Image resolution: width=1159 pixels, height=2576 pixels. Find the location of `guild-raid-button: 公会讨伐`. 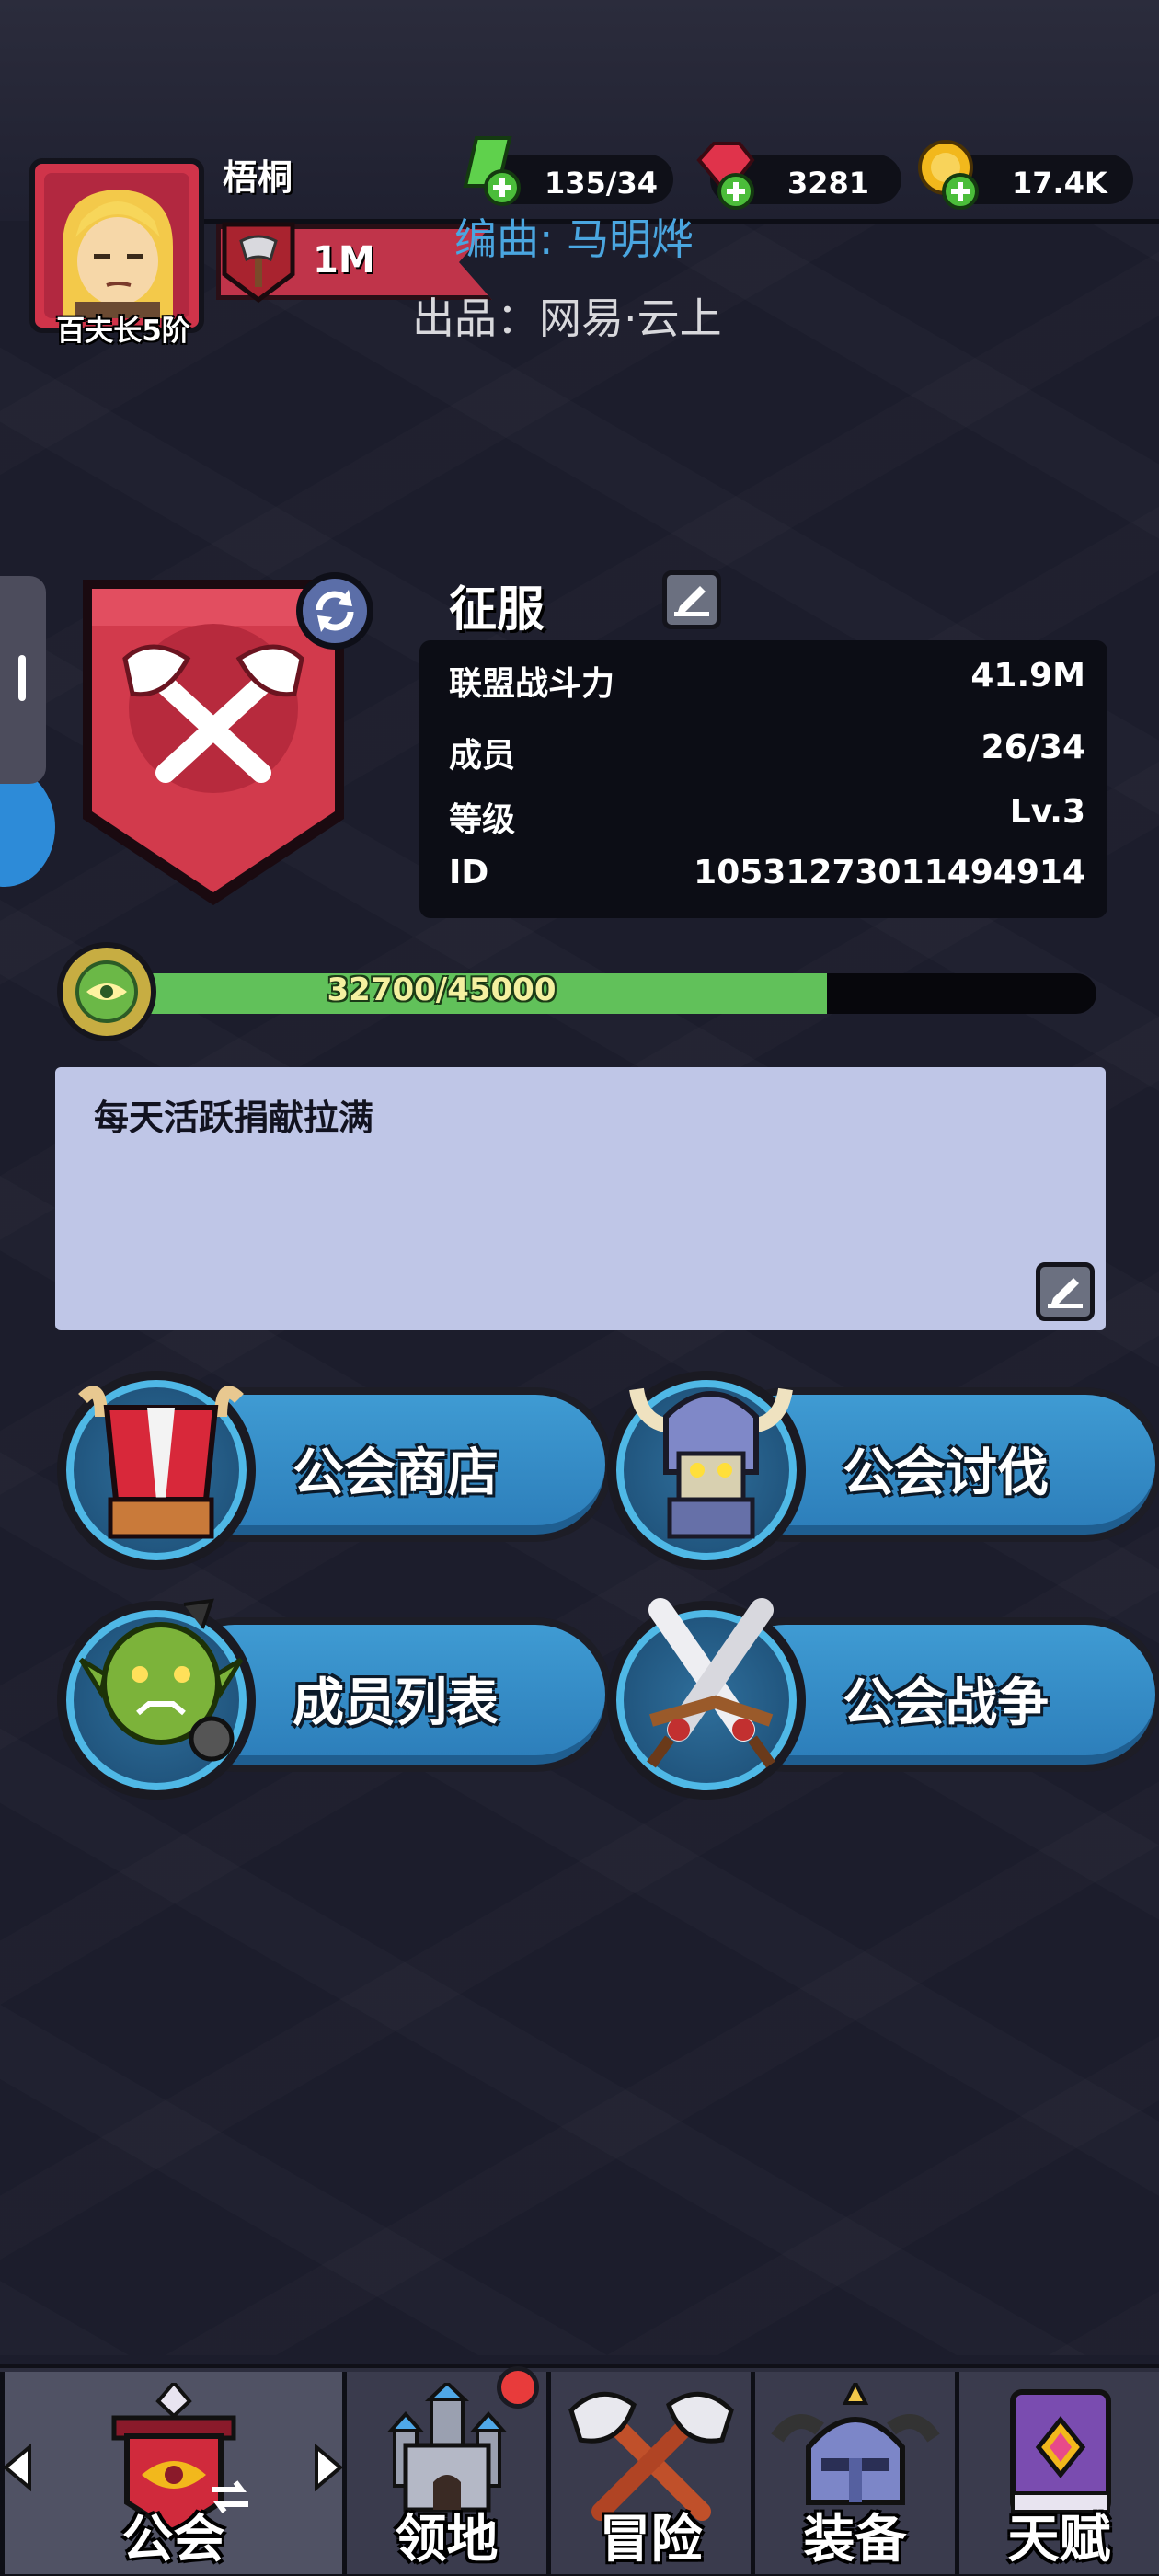

guild-raid-button: 公会讨伐 is located at coordinates (883, 1470).